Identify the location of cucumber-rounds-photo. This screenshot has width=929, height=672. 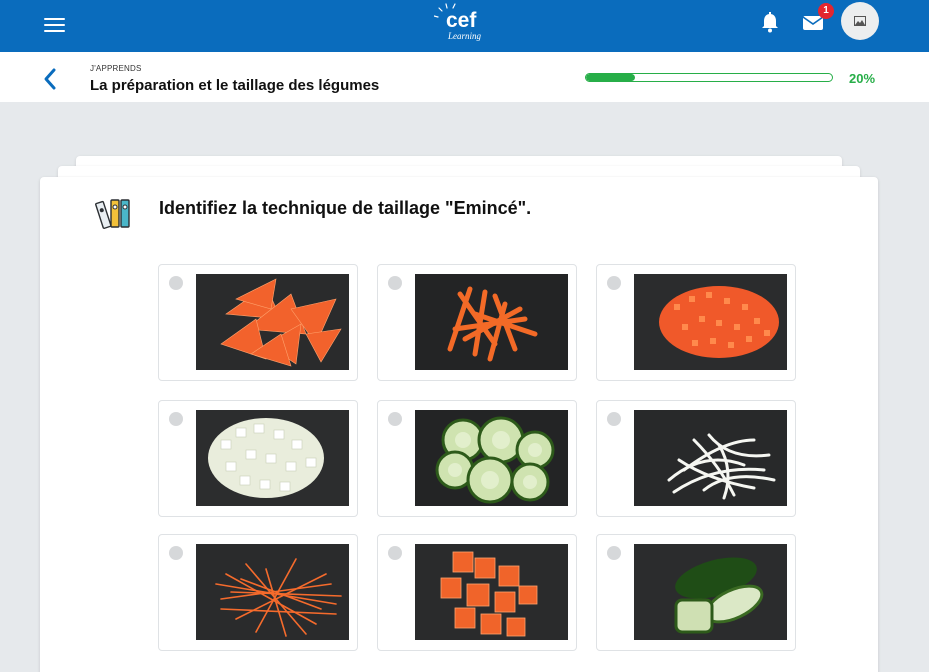
(491, 458).